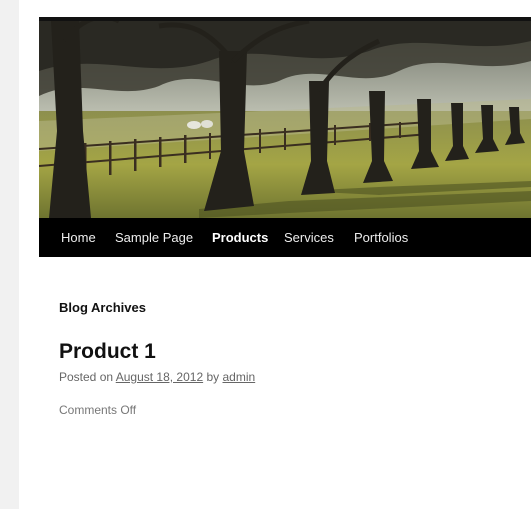 The height and width of the screenshot is (509, 531). What do you see at coordinates (78, 237) in the screenshot?
I see `nav-item-home: Home` at bounding box center [78, 237].